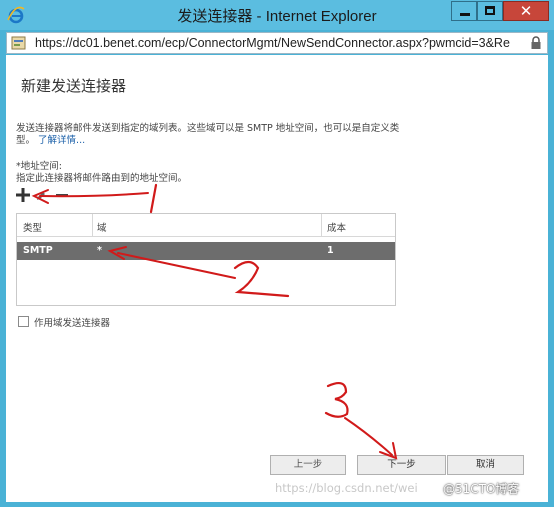 Image resolution: width=554 pixels, height=507 pixels. Describe the element at coordinates (72, 323) in the screenshot. I see `scoped-connector-label: 作用域发送连接器` at that location.